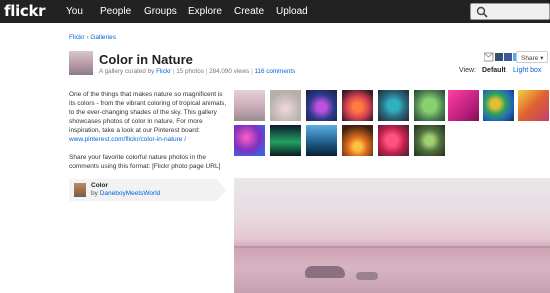 The height and width of the screenshot is (293, 550). Describe the element at coordinates (542, 58) in the screenshot. I see `chevron-down-icon: ▾` at that location.